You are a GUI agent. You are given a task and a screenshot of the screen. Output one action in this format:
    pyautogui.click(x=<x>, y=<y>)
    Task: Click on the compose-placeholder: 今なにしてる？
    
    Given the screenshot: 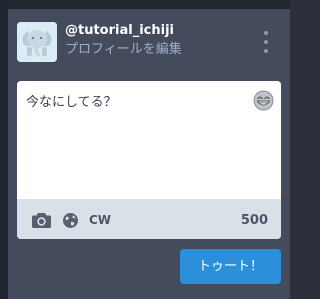 What is the action you would take?
    pyautogui.click(x=71, y=102)
    